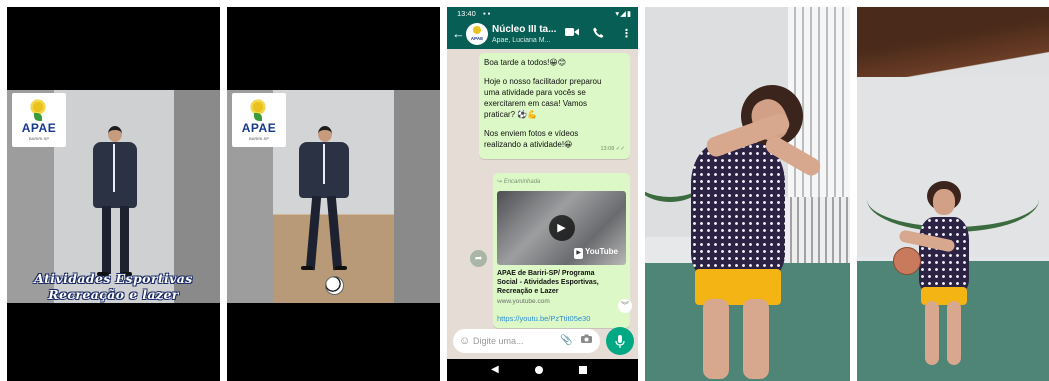 Image resolution: width=1049 pixels, height=381 pixels. Describe the element at coordinates (626, 34) in the screenshot. I see `more-vertical-icon: ⋮` at that location.